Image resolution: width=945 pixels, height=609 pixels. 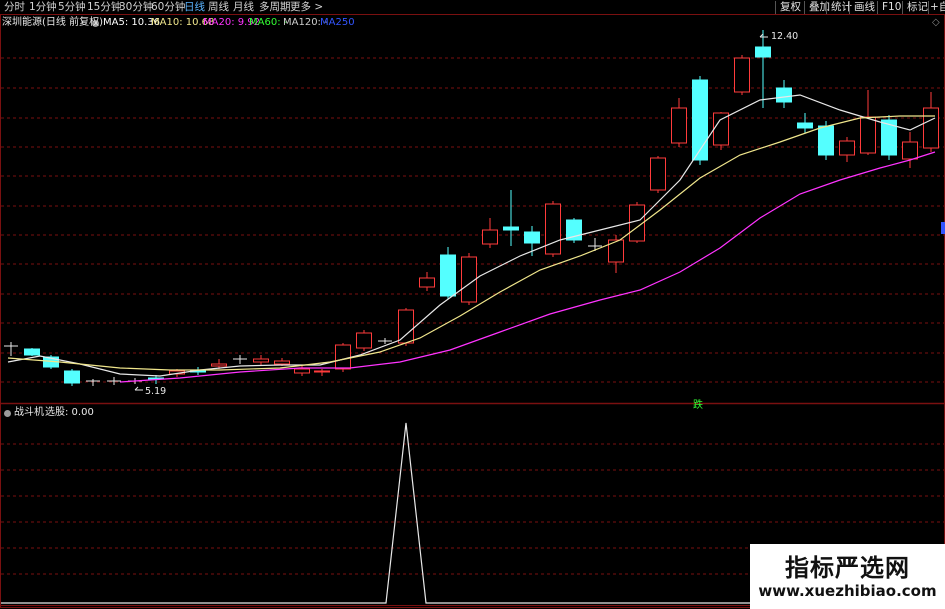 What do you see at coordinates (29, 412) in the screenshot?
I see `indicator-name: 战斗机` at bounding box center [29, 412].